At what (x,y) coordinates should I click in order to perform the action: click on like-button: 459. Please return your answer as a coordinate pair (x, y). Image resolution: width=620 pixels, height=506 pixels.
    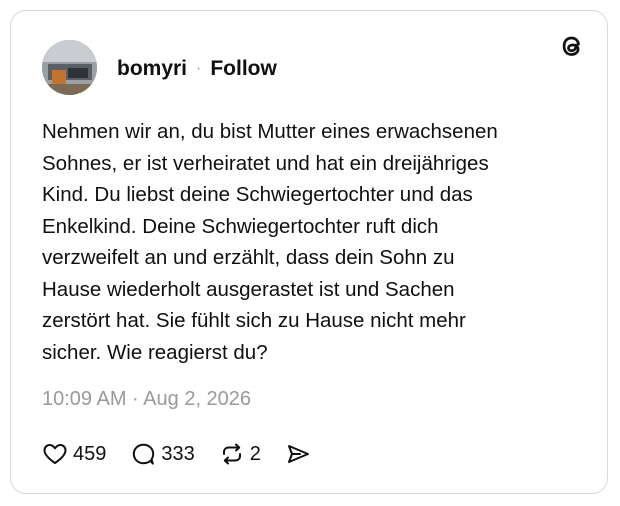
    Looking at the image, I should click on (74, 454).